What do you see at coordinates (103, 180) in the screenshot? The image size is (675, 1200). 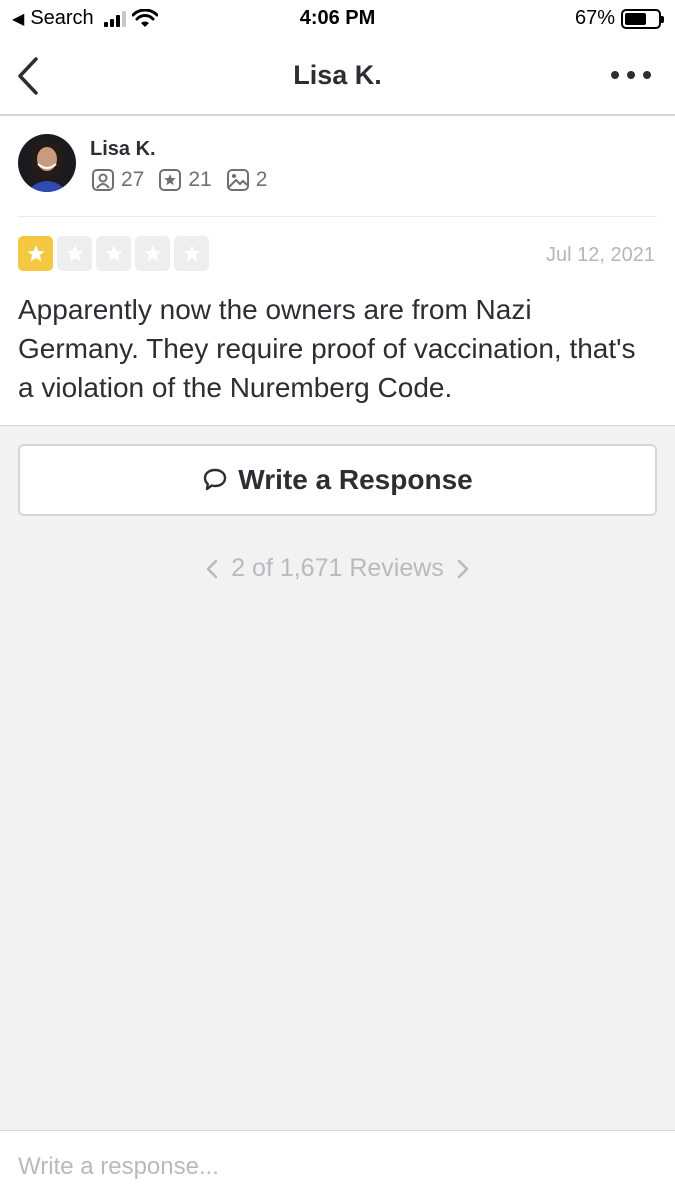 I see `friends-icon` at bounding box center [103, 180].